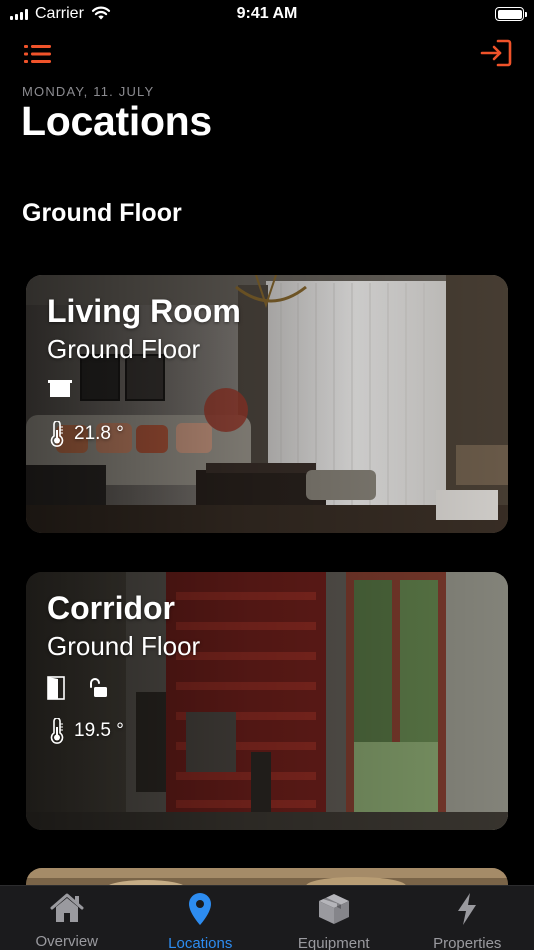 Image resolution: width=534 pixels, height=950 pixels. Describe the element at coordinates (200, 942) in the screenshot. I see `tab-label: Locations` at that location.